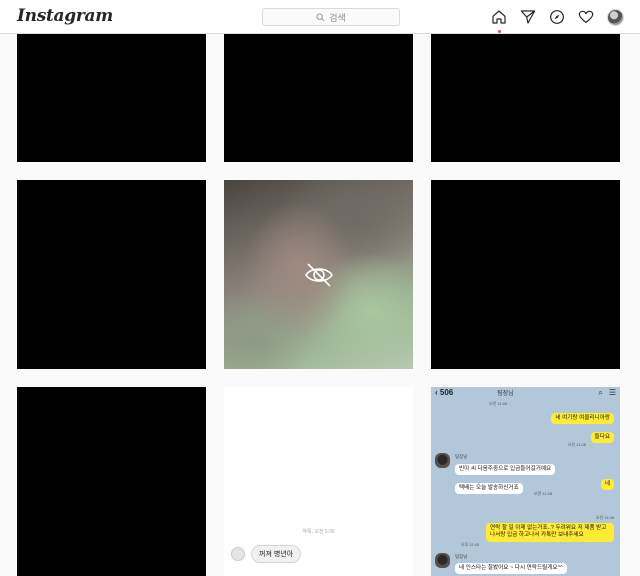  I want to click on chat-timestamp: 약목, 오전 5:06, so click(318, 532).